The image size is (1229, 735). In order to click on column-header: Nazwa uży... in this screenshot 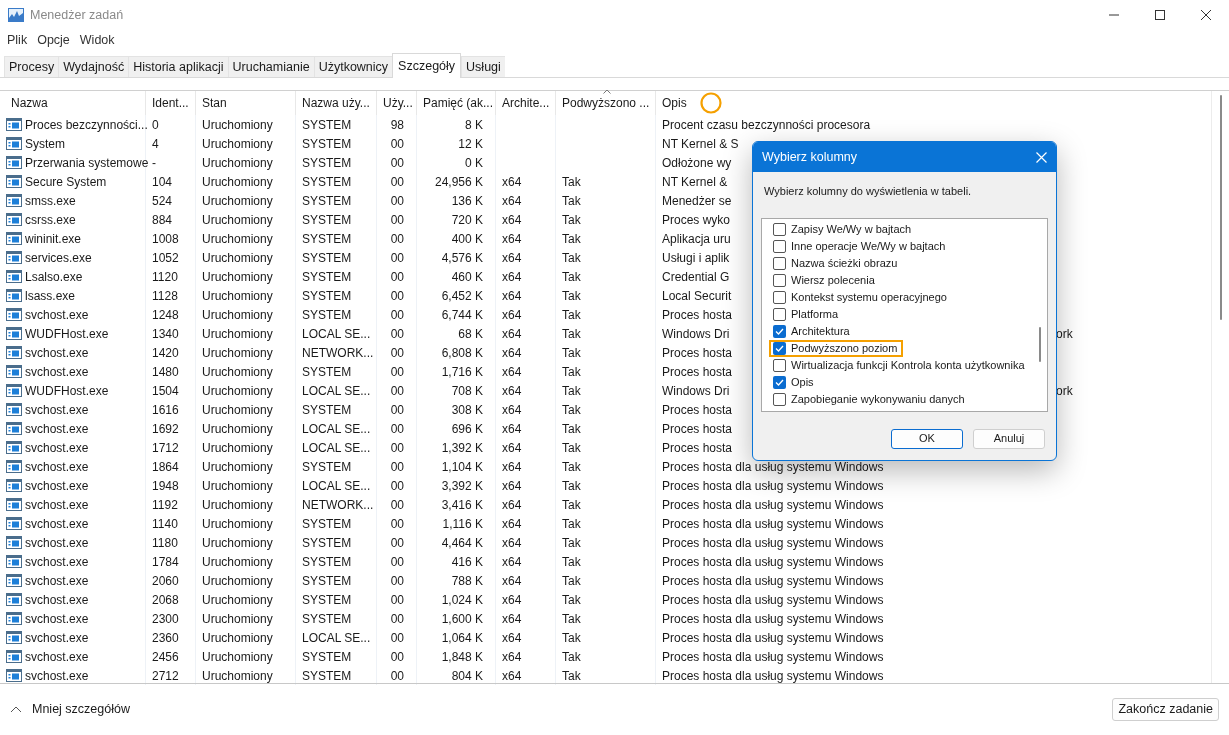, I will do `click(336, 103)`.